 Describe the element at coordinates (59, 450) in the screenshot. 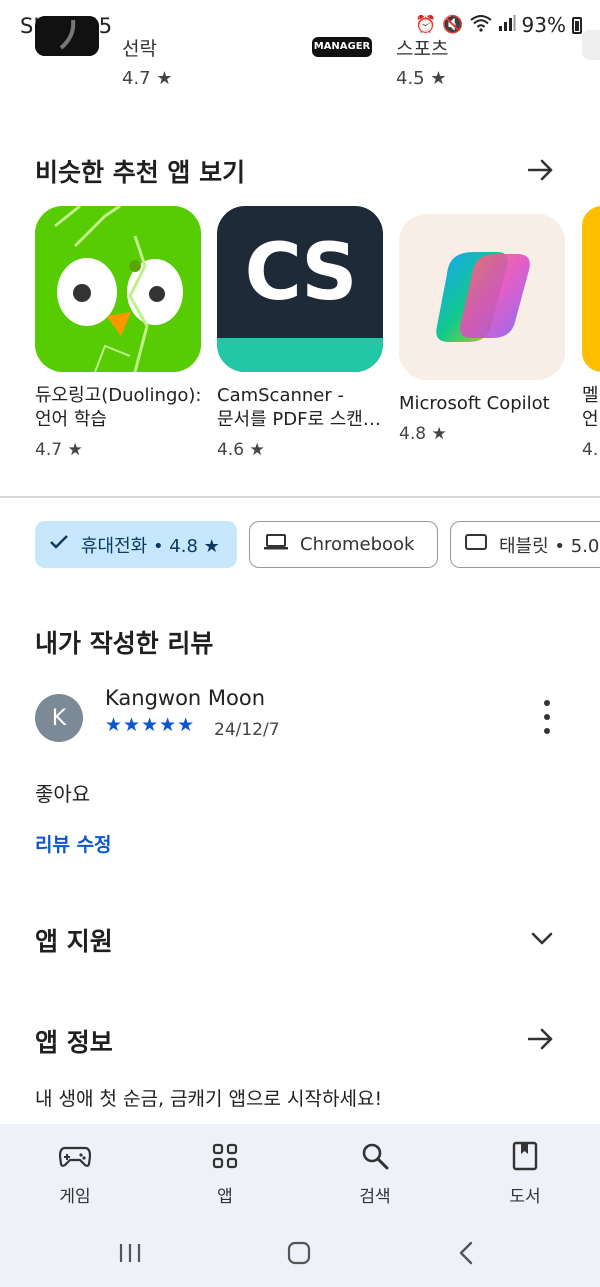

I see `app-rating: 4.7 ★` at that location.